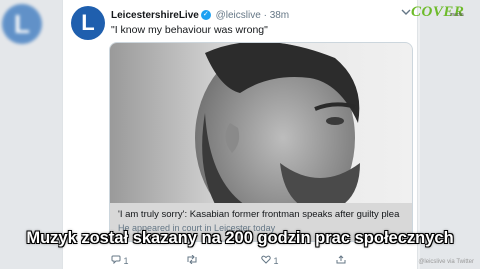 Image resolution: width=480 pixels, height=269 pixels. I want to click on background-avatar: L, so click(22, 24).